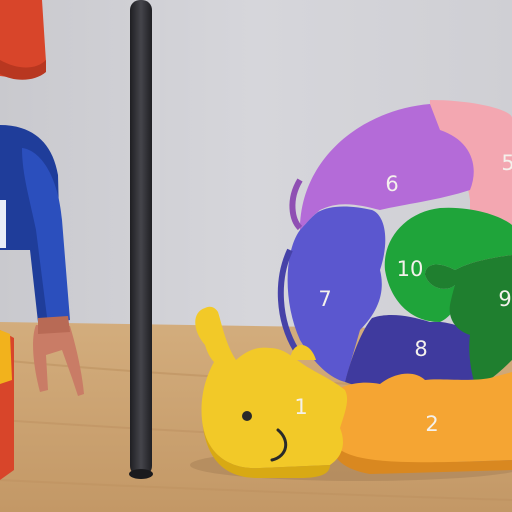 This screenshot has height=512, width=512. What do you see at coordinates (141, 238) in the screenshot?
I see `black-pole` at bounding box center [141, 238].